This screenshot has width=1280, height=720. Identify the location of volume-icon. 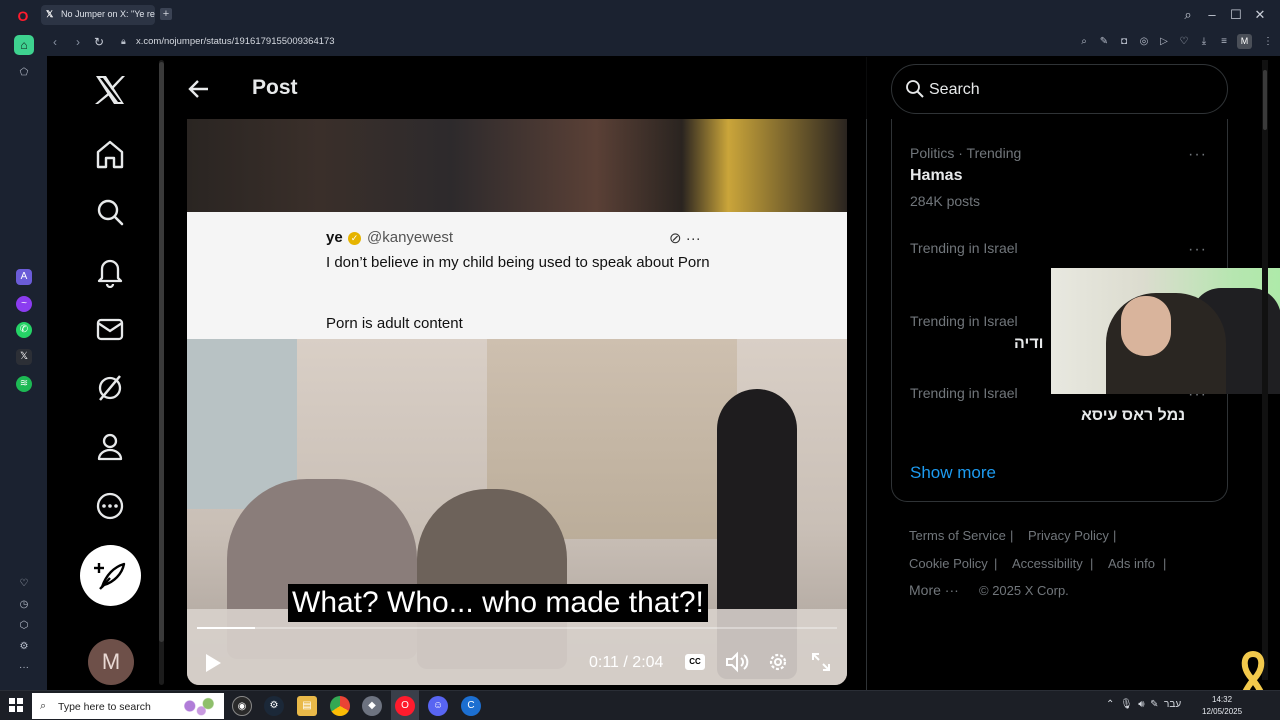
(737, 662).